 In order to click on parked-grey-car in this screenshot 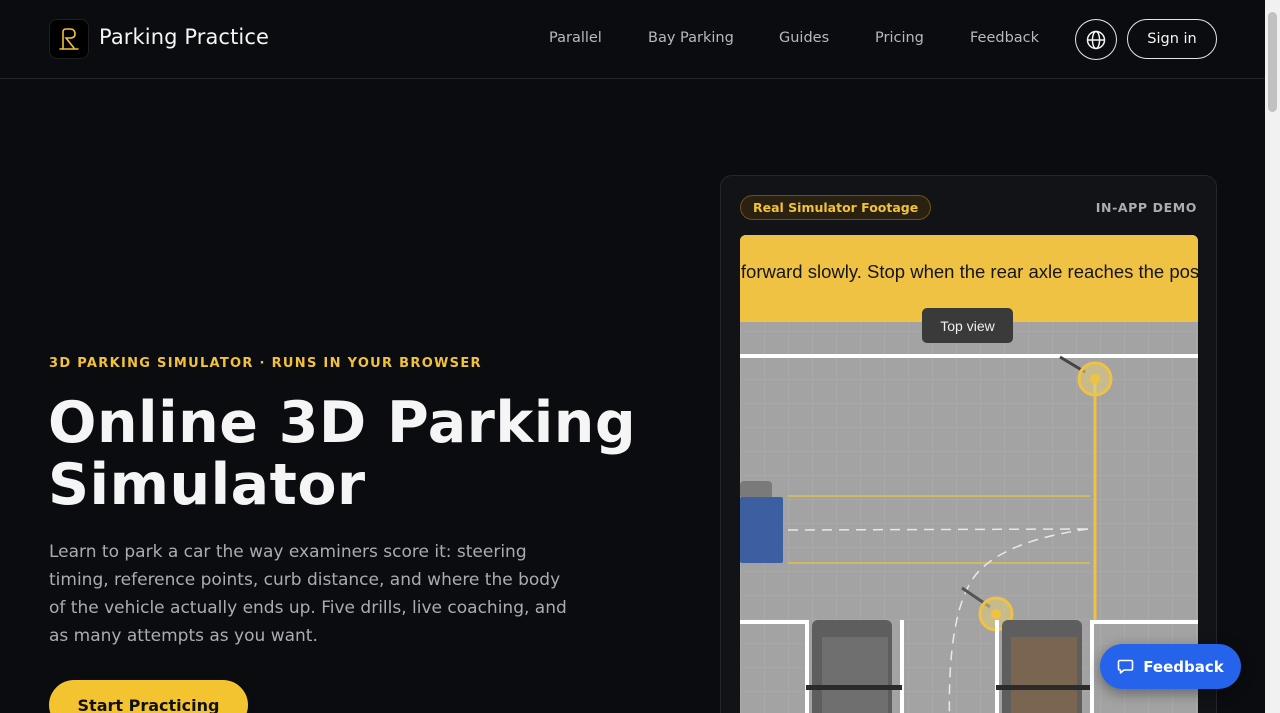, I will do `click(854, 666)`.